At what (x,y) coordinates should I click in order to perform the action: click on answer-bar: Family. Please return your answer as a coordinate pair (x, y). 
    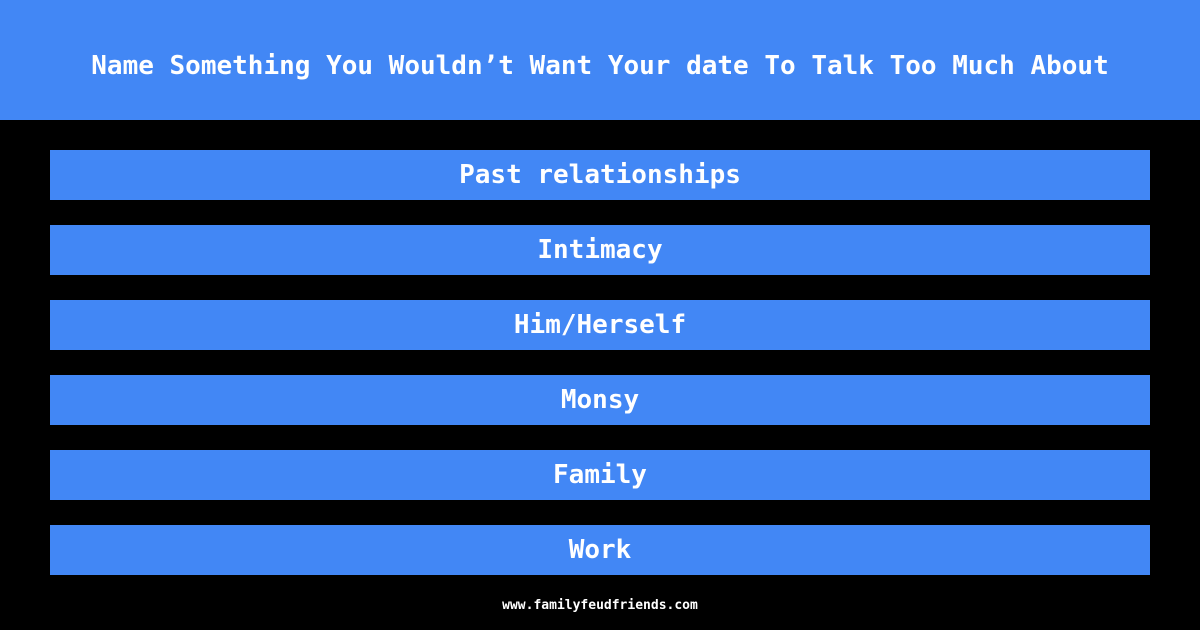
    Looking at the image, I should click on (600, 475).